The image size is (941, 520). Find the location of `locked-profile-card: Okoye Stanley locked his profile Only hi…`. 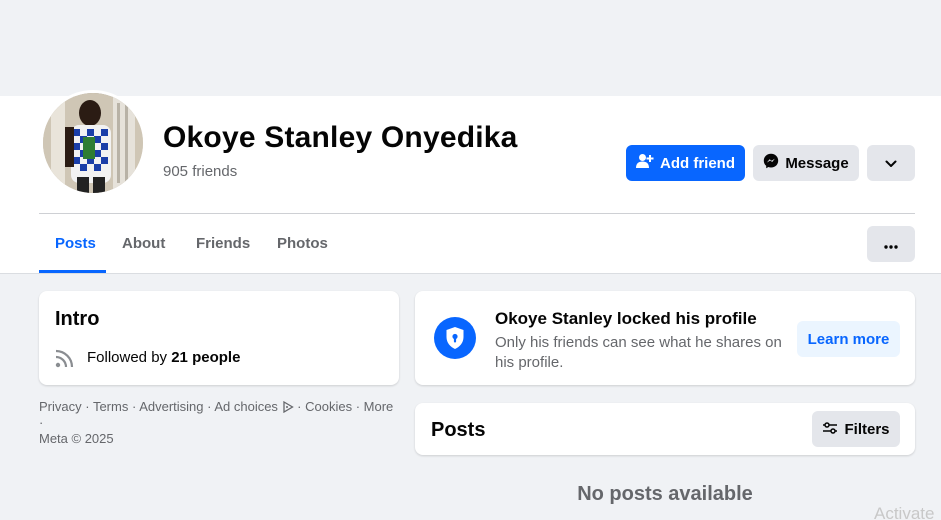

locked-profile-card: Okoye Stanley locked his profile Only hi… is located at coordinates (665, 338).